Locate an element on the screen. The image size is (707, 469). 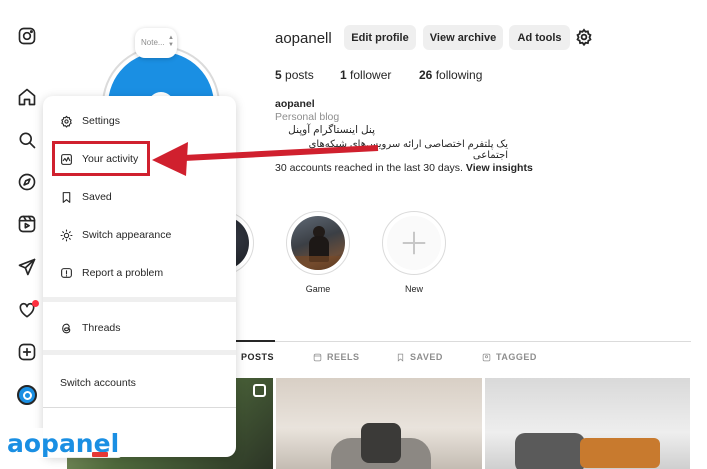
following-stat: 26 following is located at coordinates (450, 75).